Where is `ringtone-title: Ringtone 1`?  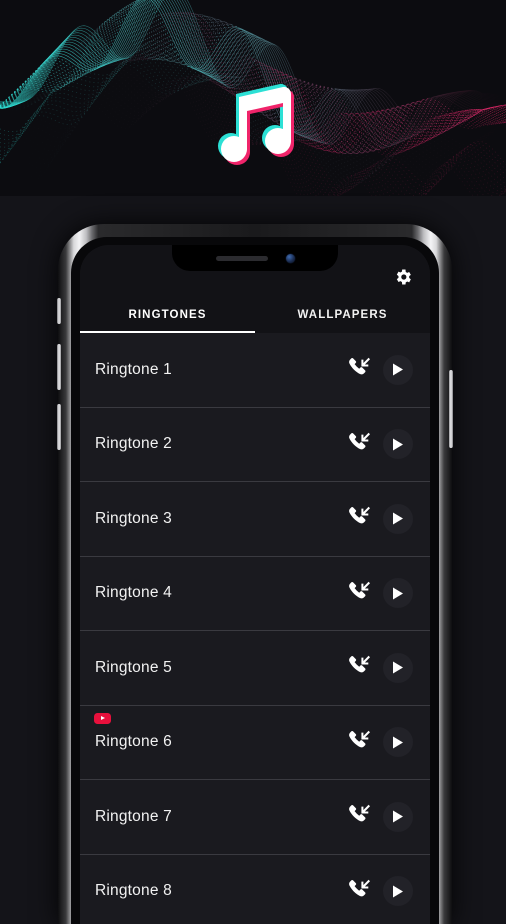
ringtone-title: Ringtone 1 is located at coordinates (221, 370).